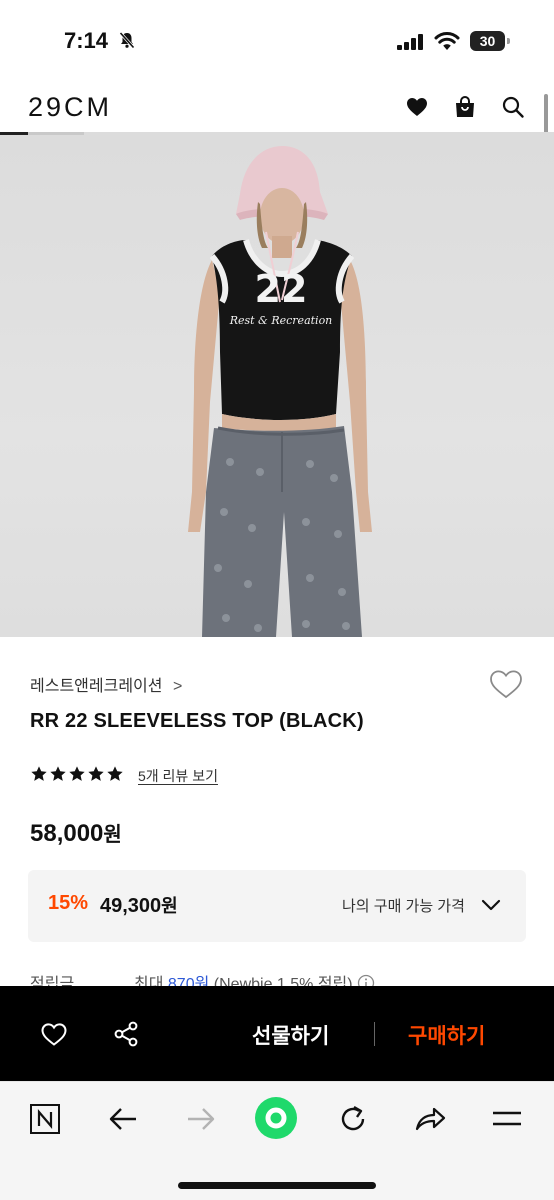  What do you see at coordinates (127, 40) in the screenshot?
I see `bell-muted-icon` at bounding box center [127, 40].